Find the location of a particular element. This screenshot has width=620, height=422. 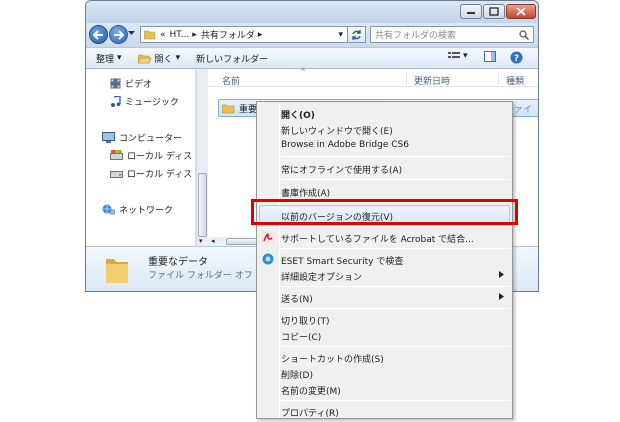

menu-item-copy: コピー(C) is located at coordinates (384, 335).